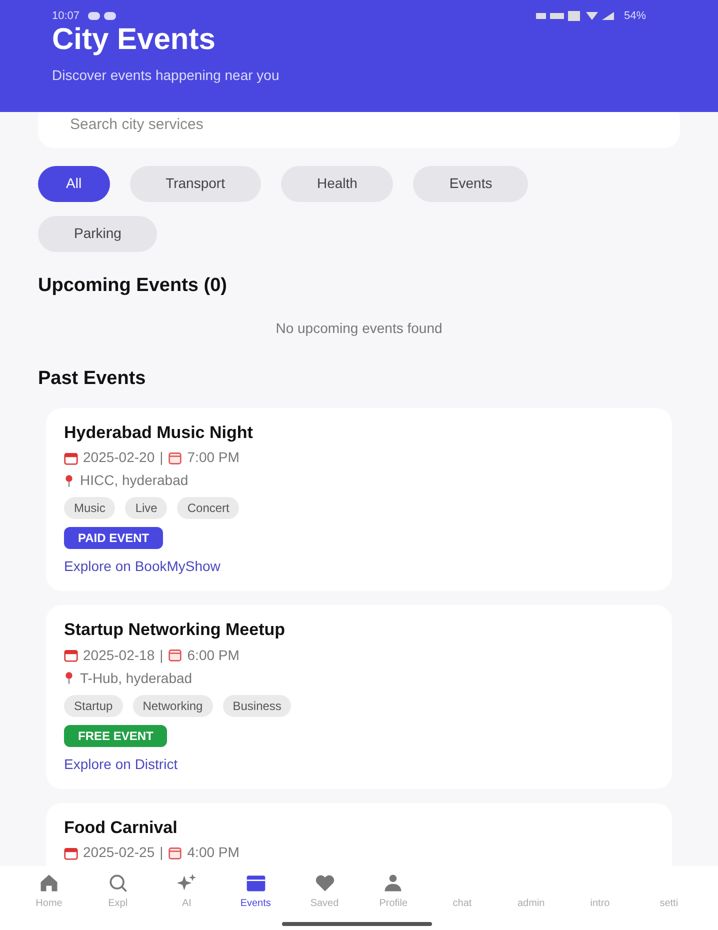 Image resolution: width=718 pixels, height=930 pixels. Describe the element at coordinates (325, 891) in the screenshot. I see `nav-tab: Saved` at that location.